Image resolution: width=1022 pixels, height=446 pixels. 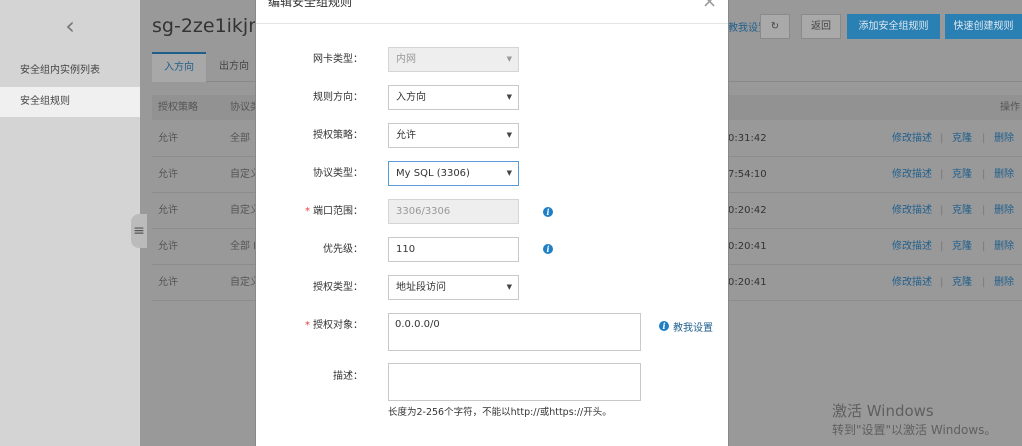 What do you see at coordinates (411, 97) in the screenshot?
I see `direction-value: 入方向` at bounding box center [411, 97].